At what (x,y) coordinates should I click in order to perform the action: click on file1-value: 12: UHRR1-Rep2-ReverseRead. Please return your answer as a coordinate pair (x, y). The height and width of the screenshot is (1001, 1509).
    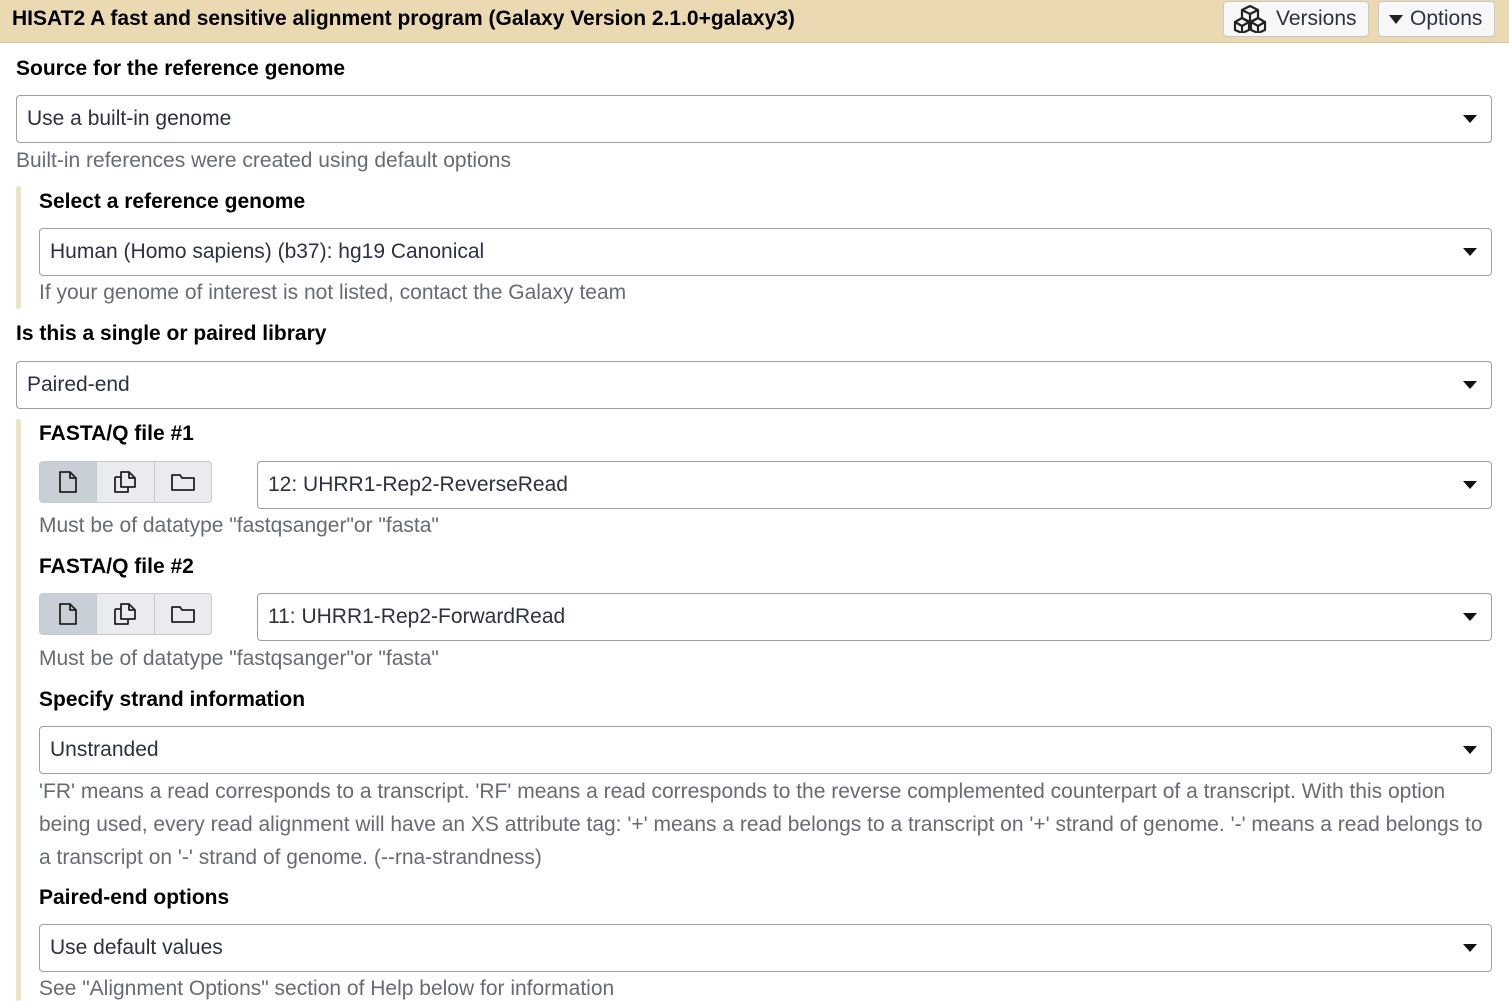
    Looking at the image, I should click on (418, 484).